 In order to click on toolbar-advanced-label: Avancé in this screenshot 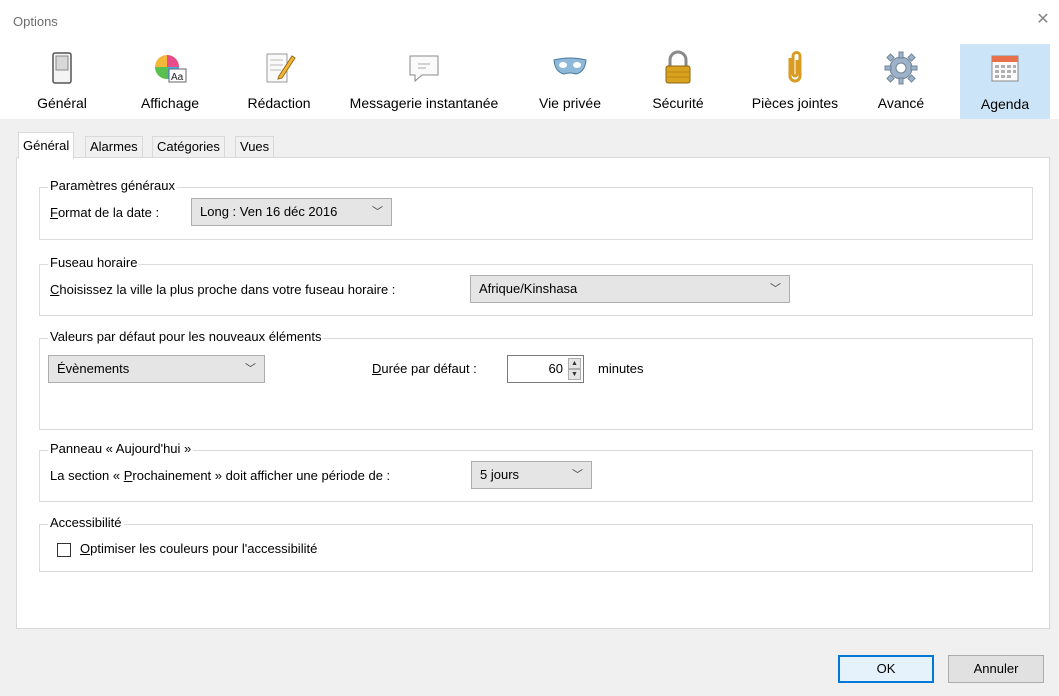, I will do `click(901, 103)`.